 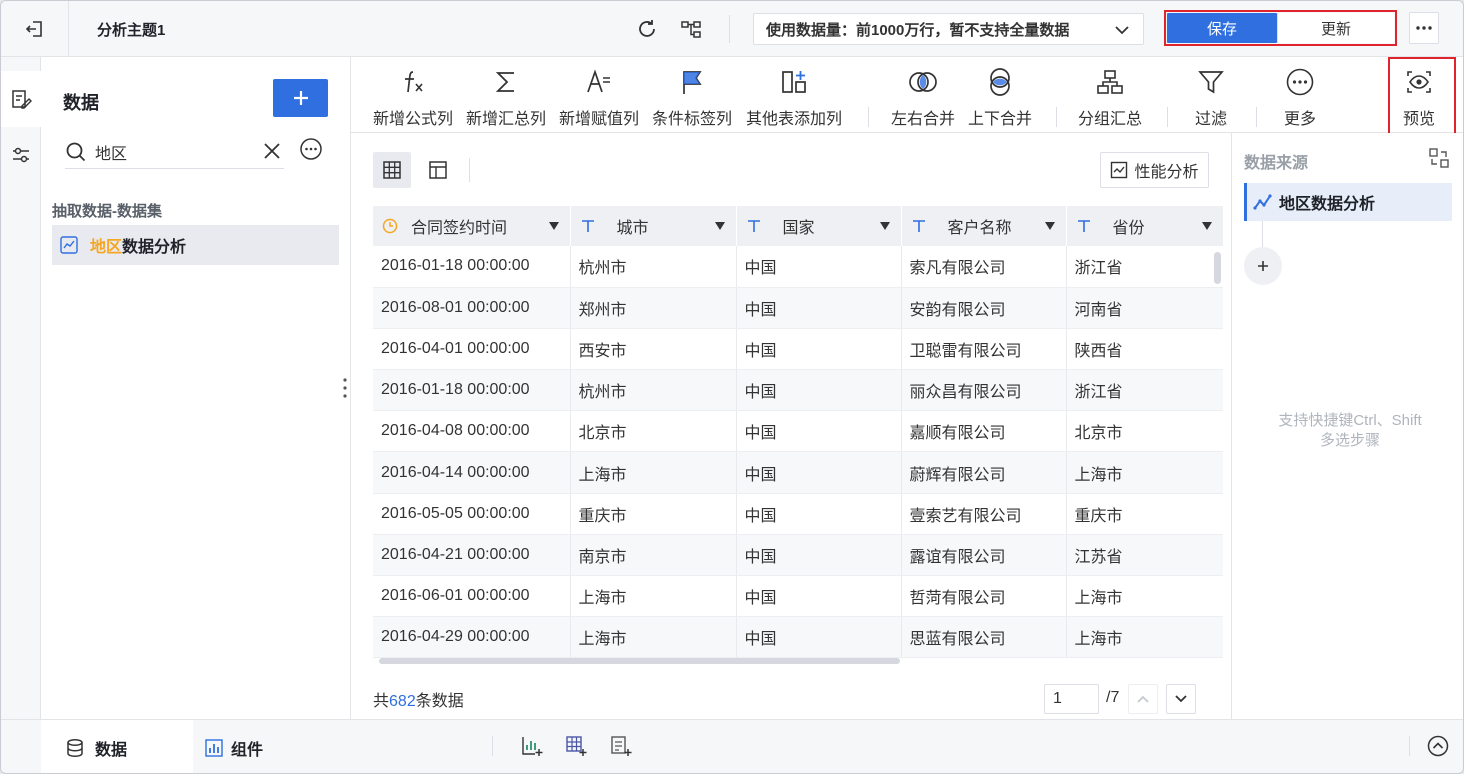 What do you see at coordinates (984, 514) in the screenshot?
I see `table-cell: 壹索艺有限公司` at bounding box center [984, 514].